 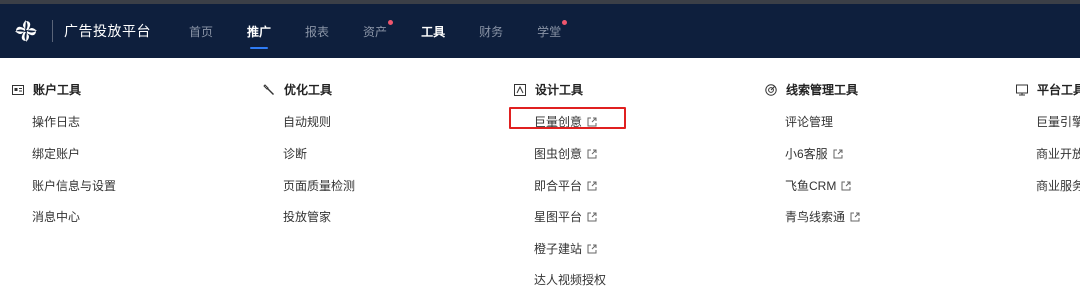 I want to click on menu-item-business-open: 商业开放, so click(x=1058, y=153).